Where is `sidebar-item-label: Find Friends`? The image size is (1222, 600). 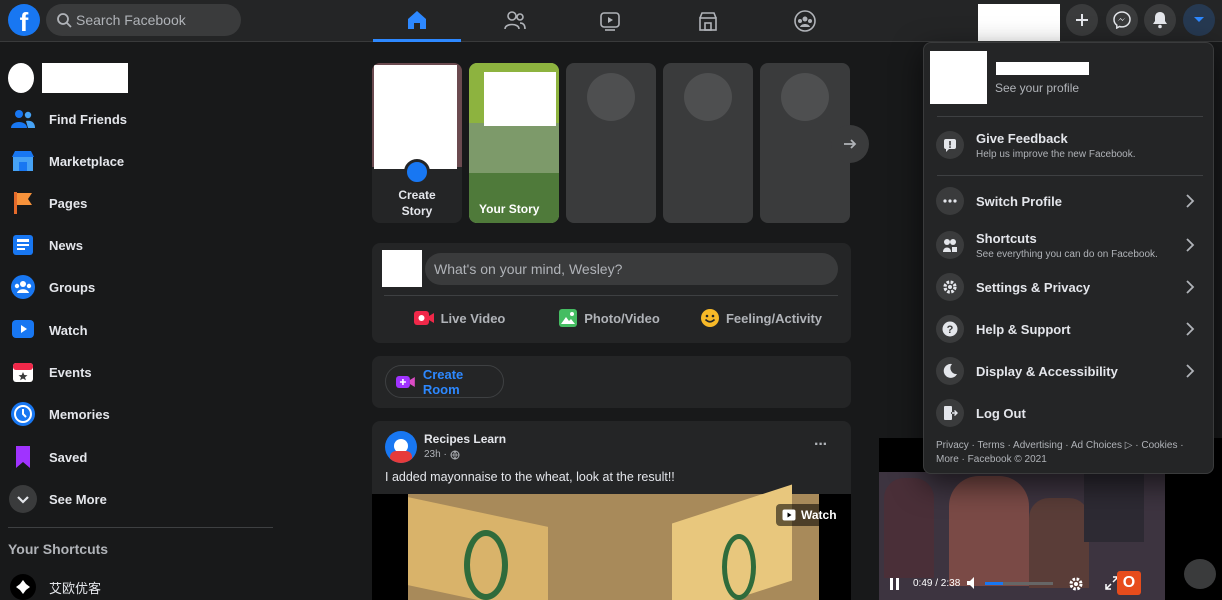
sidebar-item-label: Find Friends is located at coordinates (88, 119).